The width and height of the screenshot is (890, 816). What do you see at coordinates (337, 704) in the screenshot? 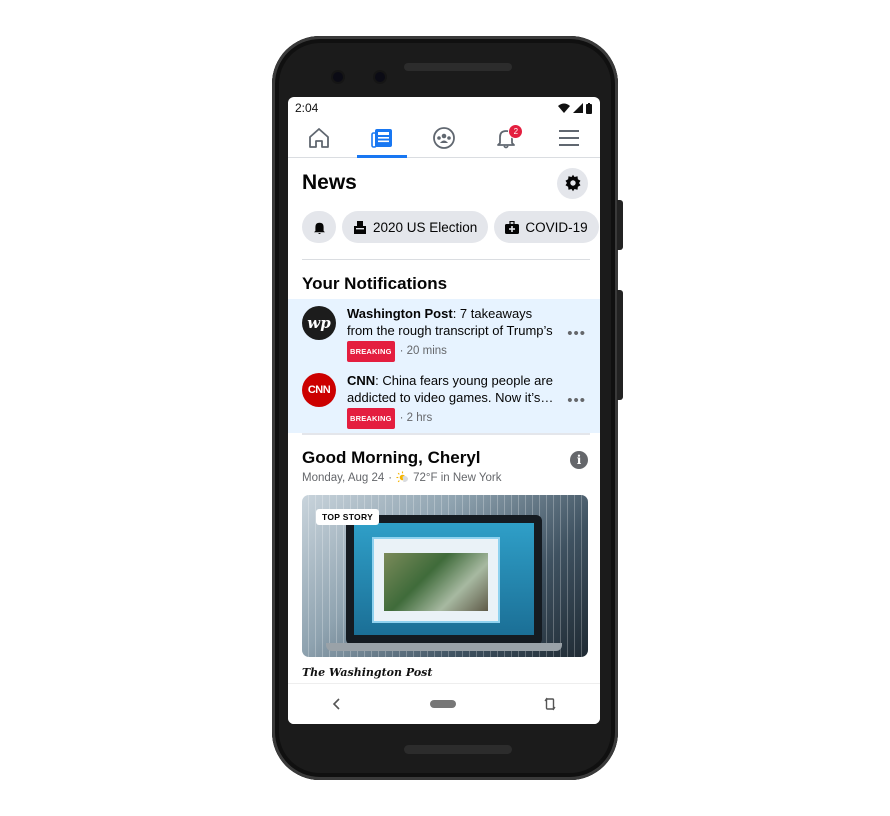
I see `back-icon` at bounding box center [337, 704].